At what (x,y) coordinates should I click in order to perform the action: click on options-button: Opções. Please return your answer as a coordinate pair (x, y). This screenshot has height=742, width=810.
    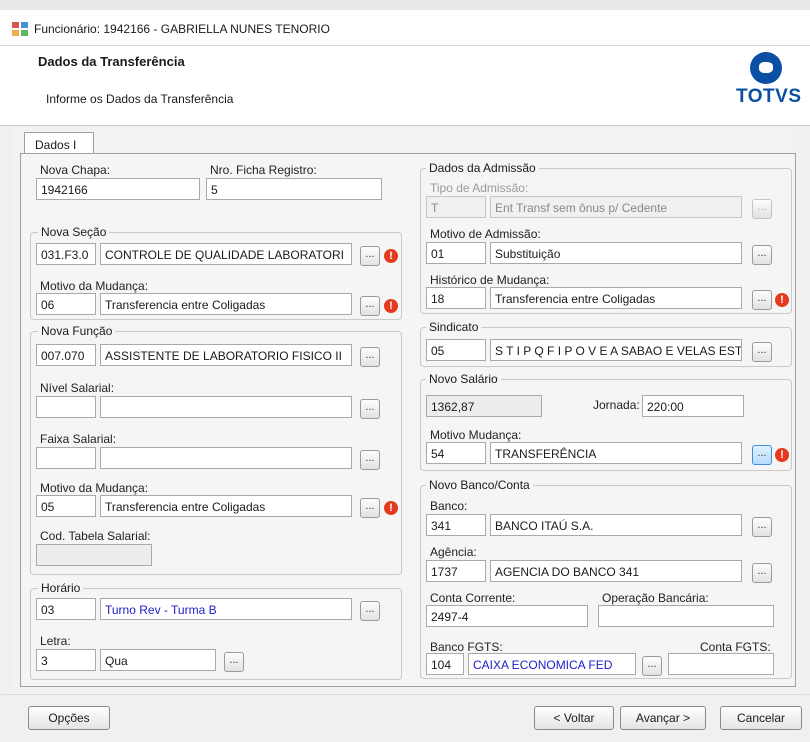
    Looking at the image, I should click on (69, 718).